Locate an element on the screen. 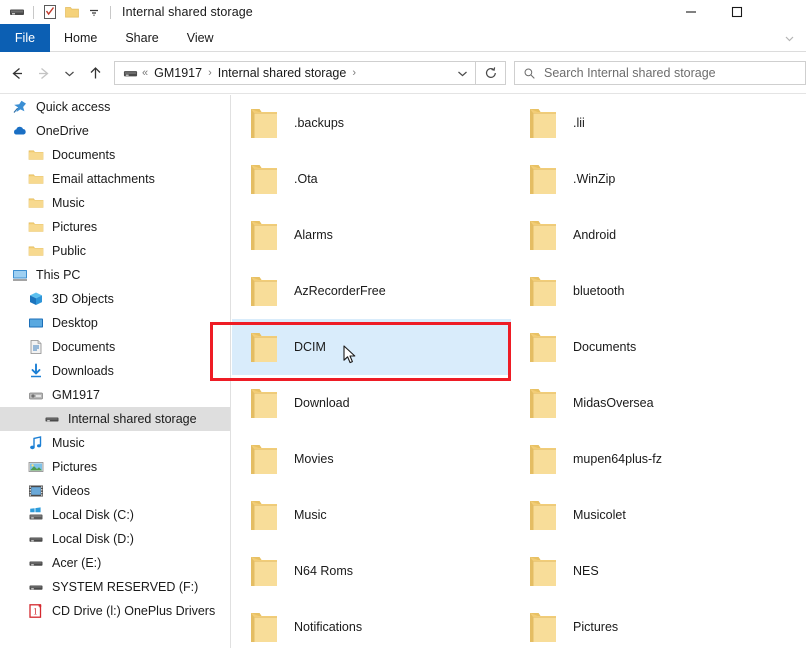  properties-checkbox-icon is located at coordinates (50, 12).